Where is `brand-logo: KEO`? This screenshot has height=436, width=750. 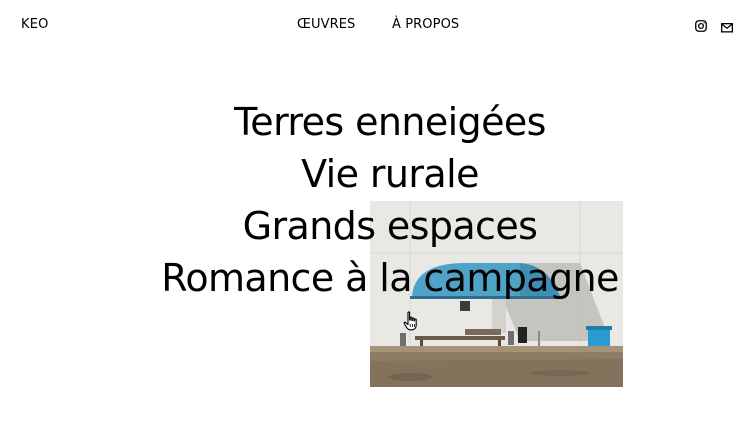
brand-logo: KEO is located at coordinates (35, 25).